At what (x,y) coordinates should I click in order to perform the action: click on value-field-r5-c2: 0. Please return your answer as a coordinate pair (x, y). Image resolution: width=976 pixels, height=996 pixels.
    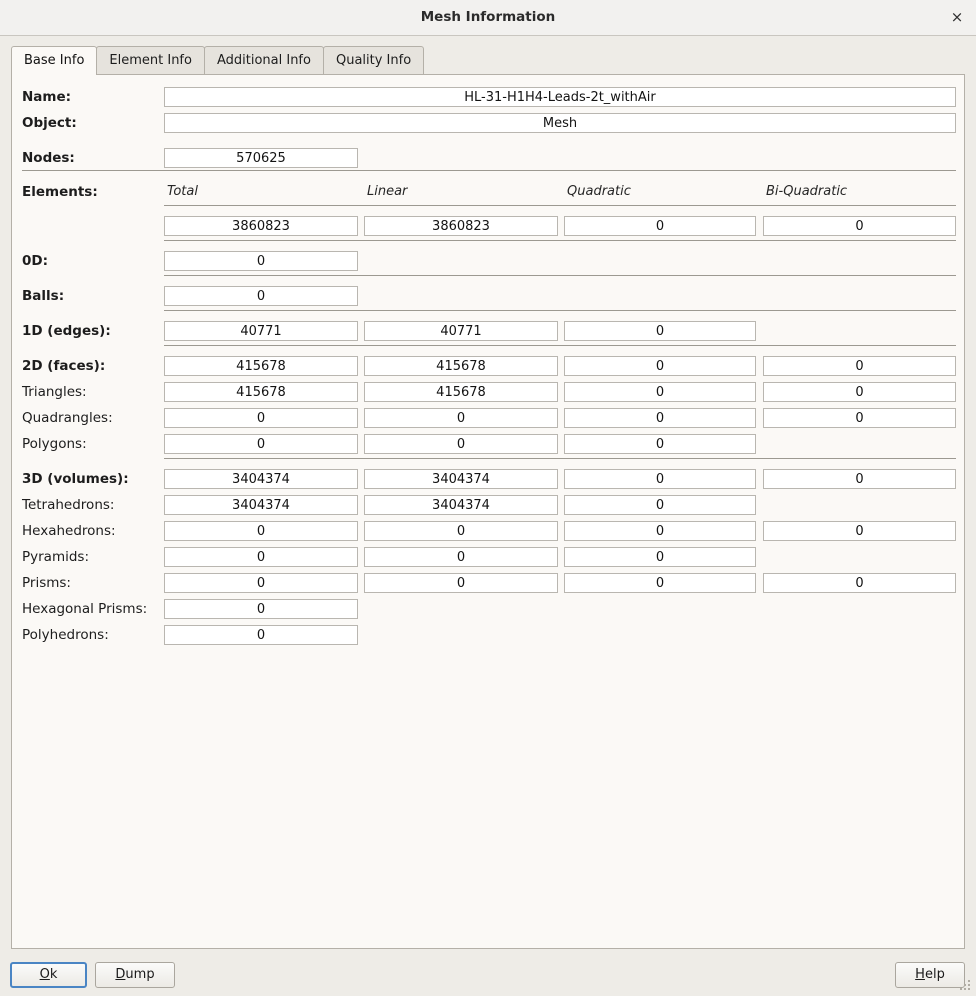
    Looking at the image, I should click on (660, 392).